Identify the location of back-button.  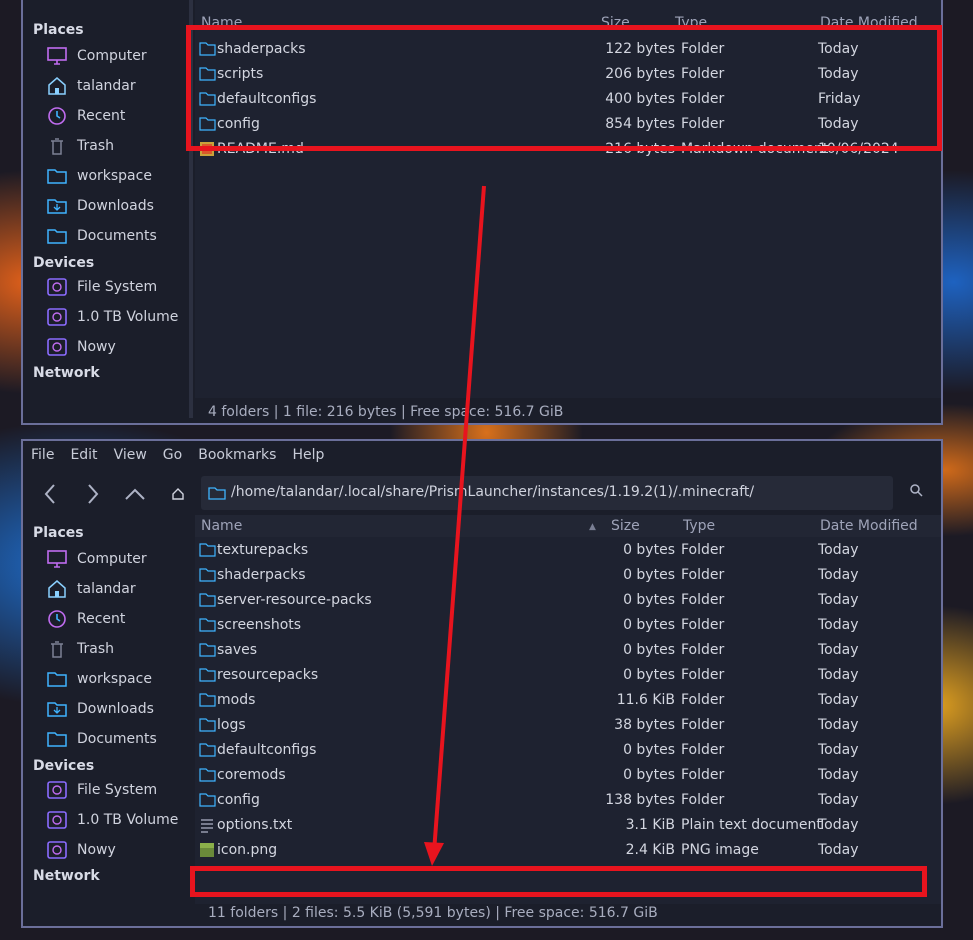
(50, 494).